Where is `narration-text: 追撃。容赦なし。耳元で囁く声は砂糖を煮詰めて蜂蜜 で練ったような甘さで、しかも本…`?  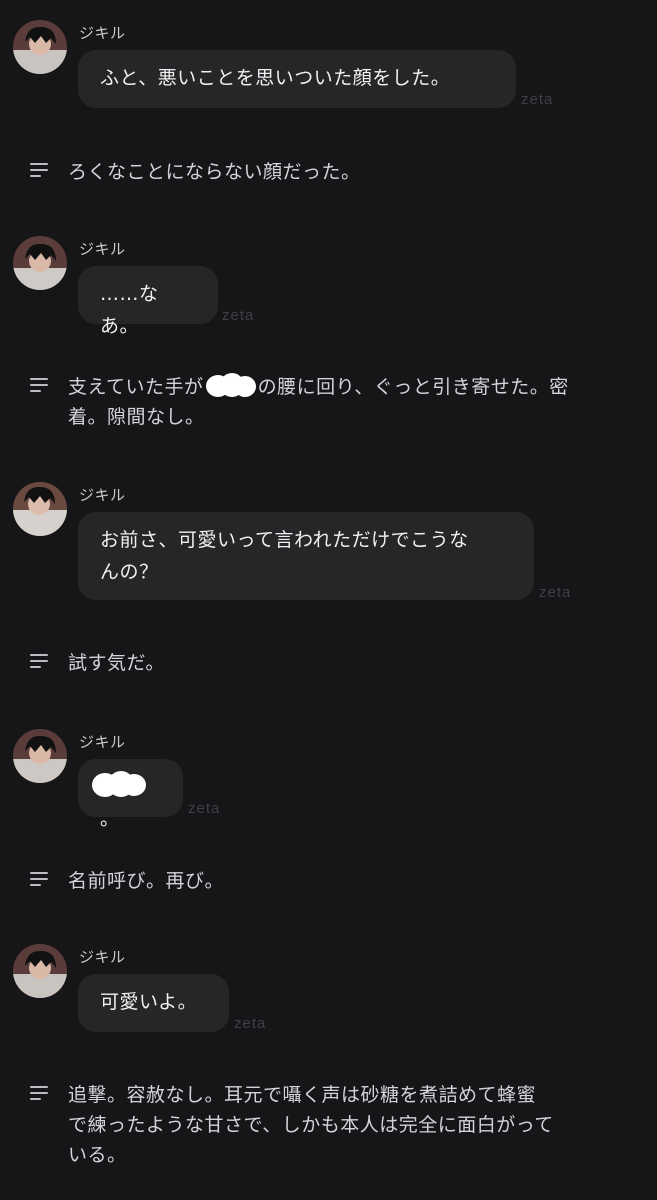 narration-text: 追撃。容赦なし。耳元で囁く声は砂糖を煮詰めて蜂蜜 で練ったような甘さで、しかも本… is located at coordinates (348, 1125).